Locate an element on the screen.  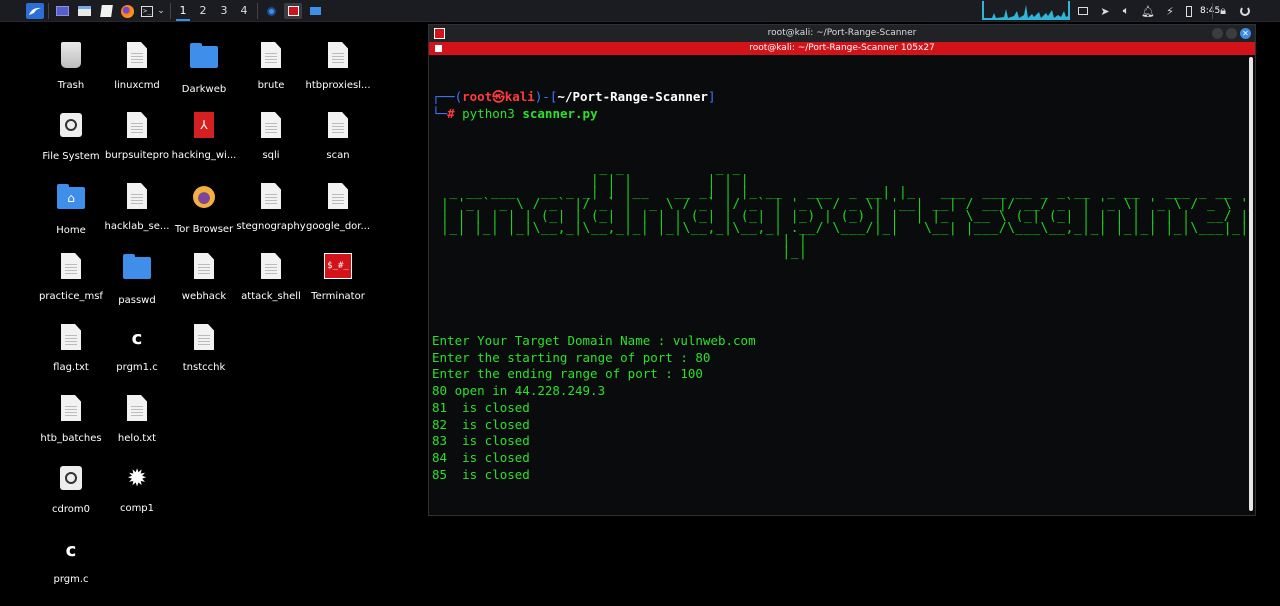
maximize-button is located at coordinates (1231, 33).